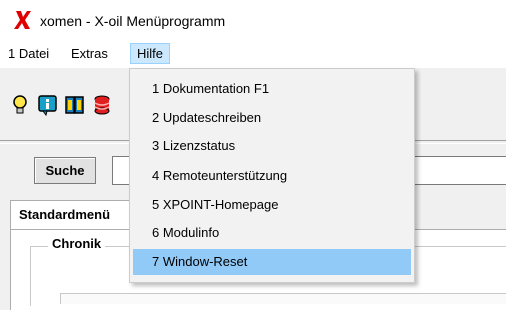  What do you see at coordinates (102, 105) in the screenshot?
I see `database-icon` at bounding box center [102, 105].